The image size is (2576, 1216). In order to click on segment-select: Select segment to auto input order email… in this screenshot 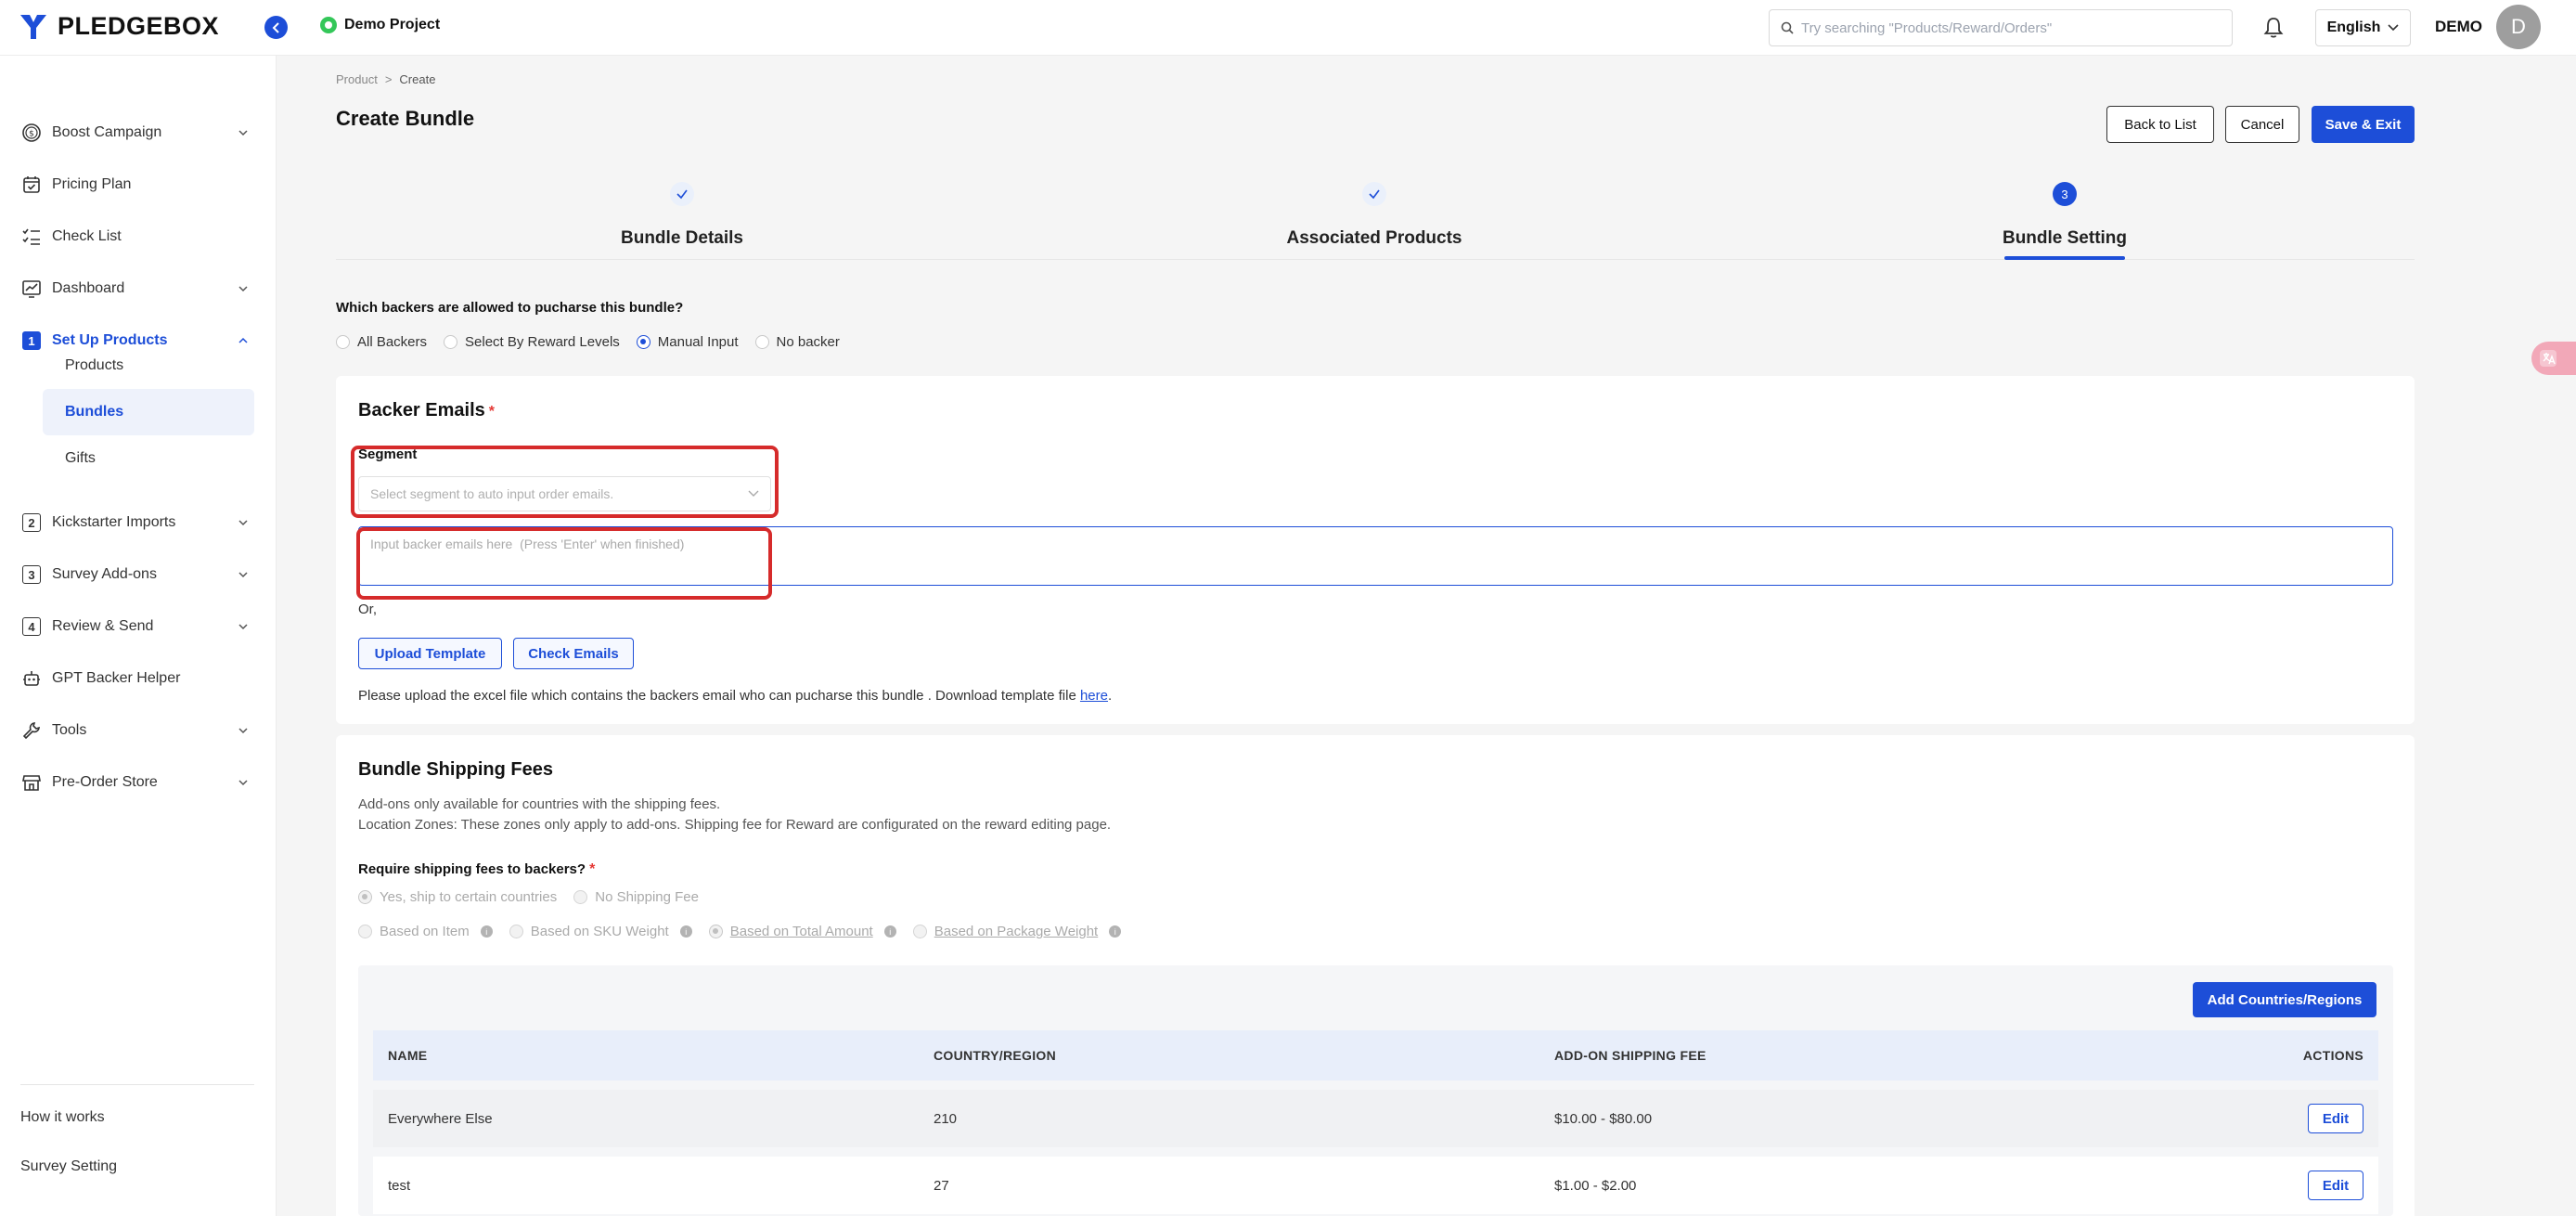, I will do `click(564, 493)`.